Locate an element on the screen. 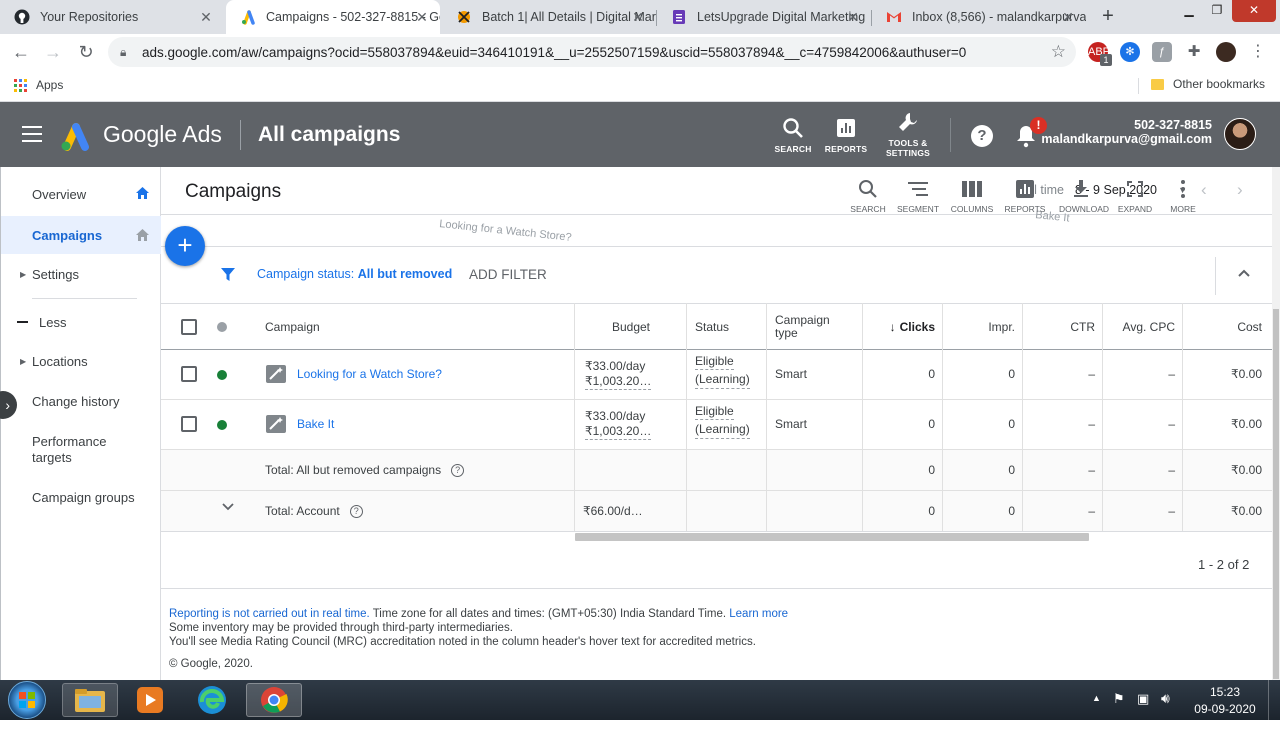 Image resolution: width=1280 pixels, height=754 pixels. sidebar-item-change-history: Change history is located at coordinates (81, 401).